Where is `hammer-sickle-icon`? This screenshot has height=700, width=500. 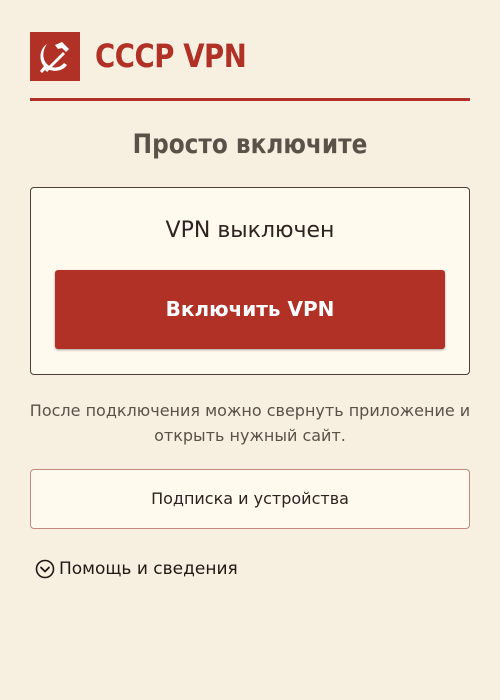
hammer-sickle-icon is located at coordinates (55, 56).